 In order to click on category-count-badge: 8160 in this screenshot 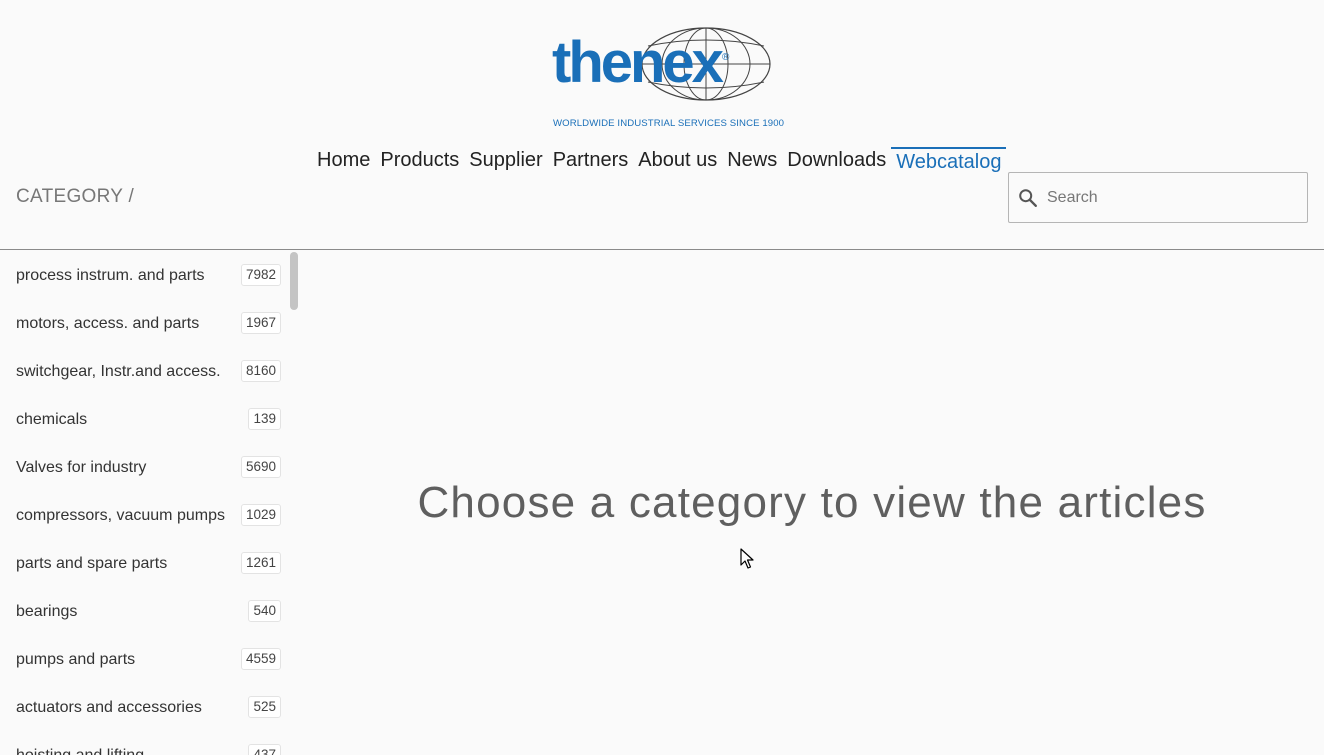, I will do `click(260, 371)`.